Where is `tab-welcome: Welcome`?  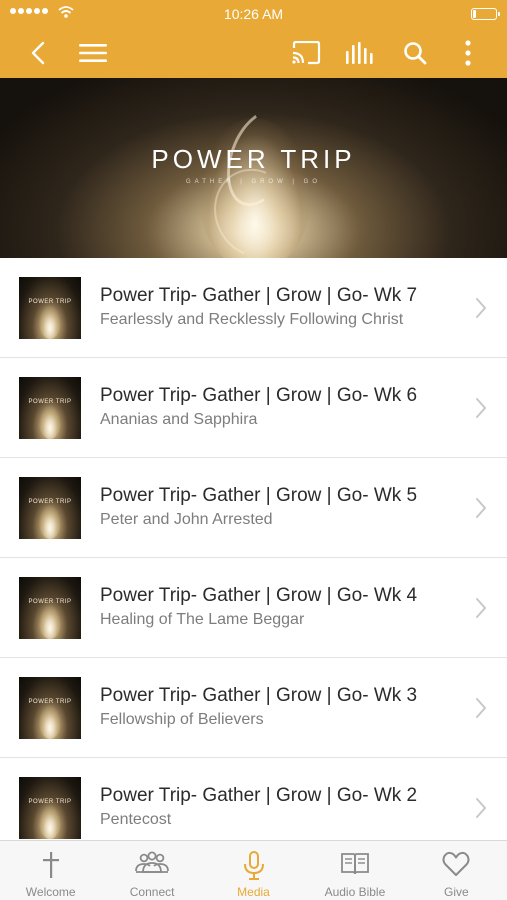 tab-welcome: Welcome is located at coordinates (50, 870).